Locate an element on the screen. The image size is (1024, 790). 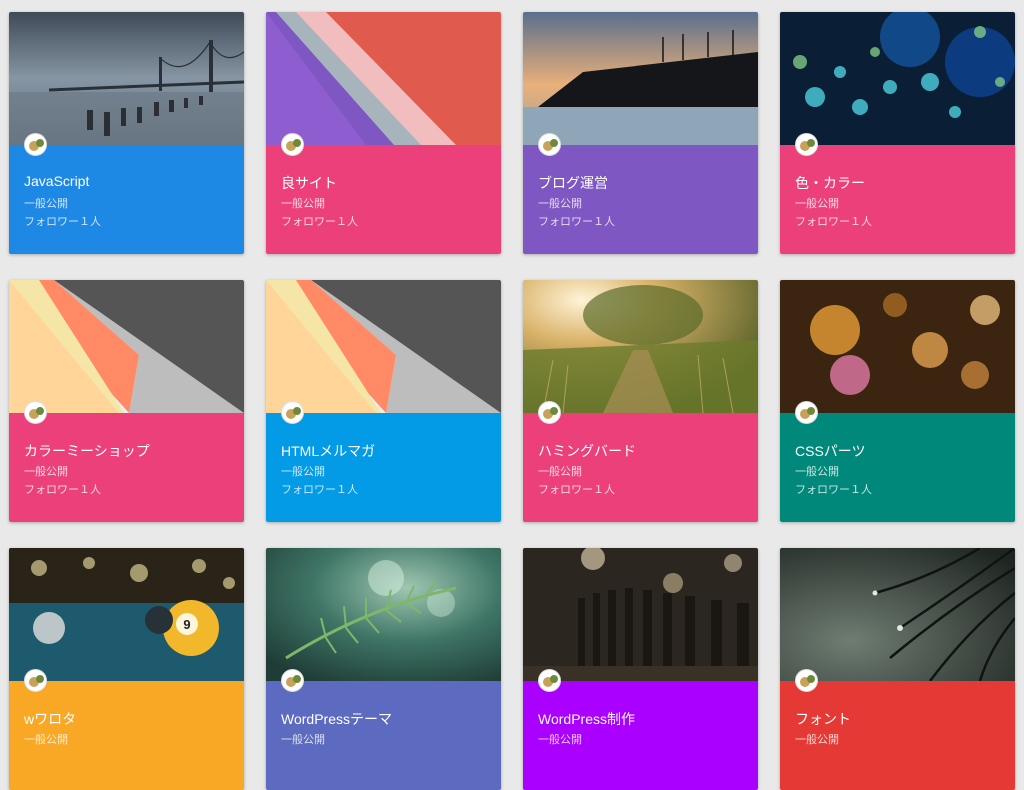
board-title: wワロタ is located at coordinates (50, 719).